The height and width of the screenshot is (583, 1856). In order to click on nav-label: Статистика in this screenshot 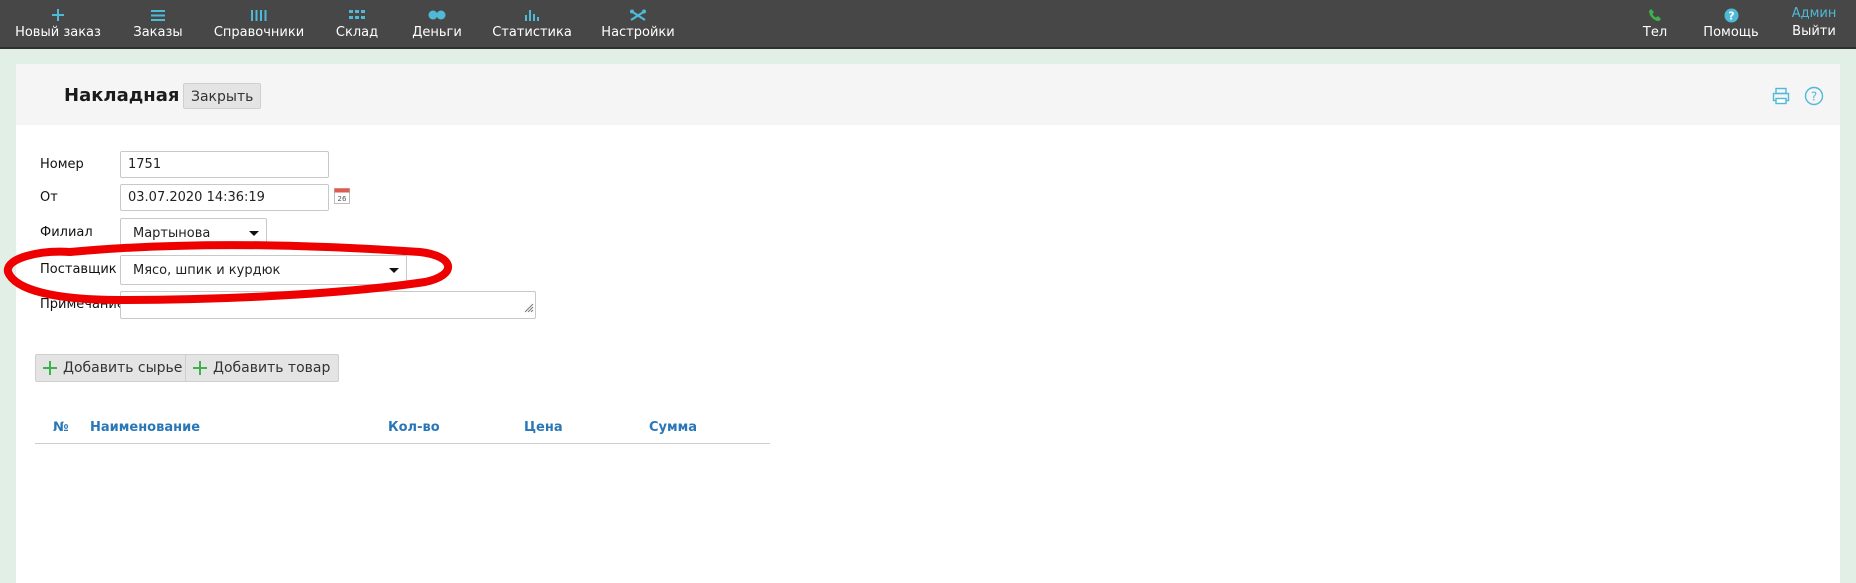, I will do `click(532, 32)`.